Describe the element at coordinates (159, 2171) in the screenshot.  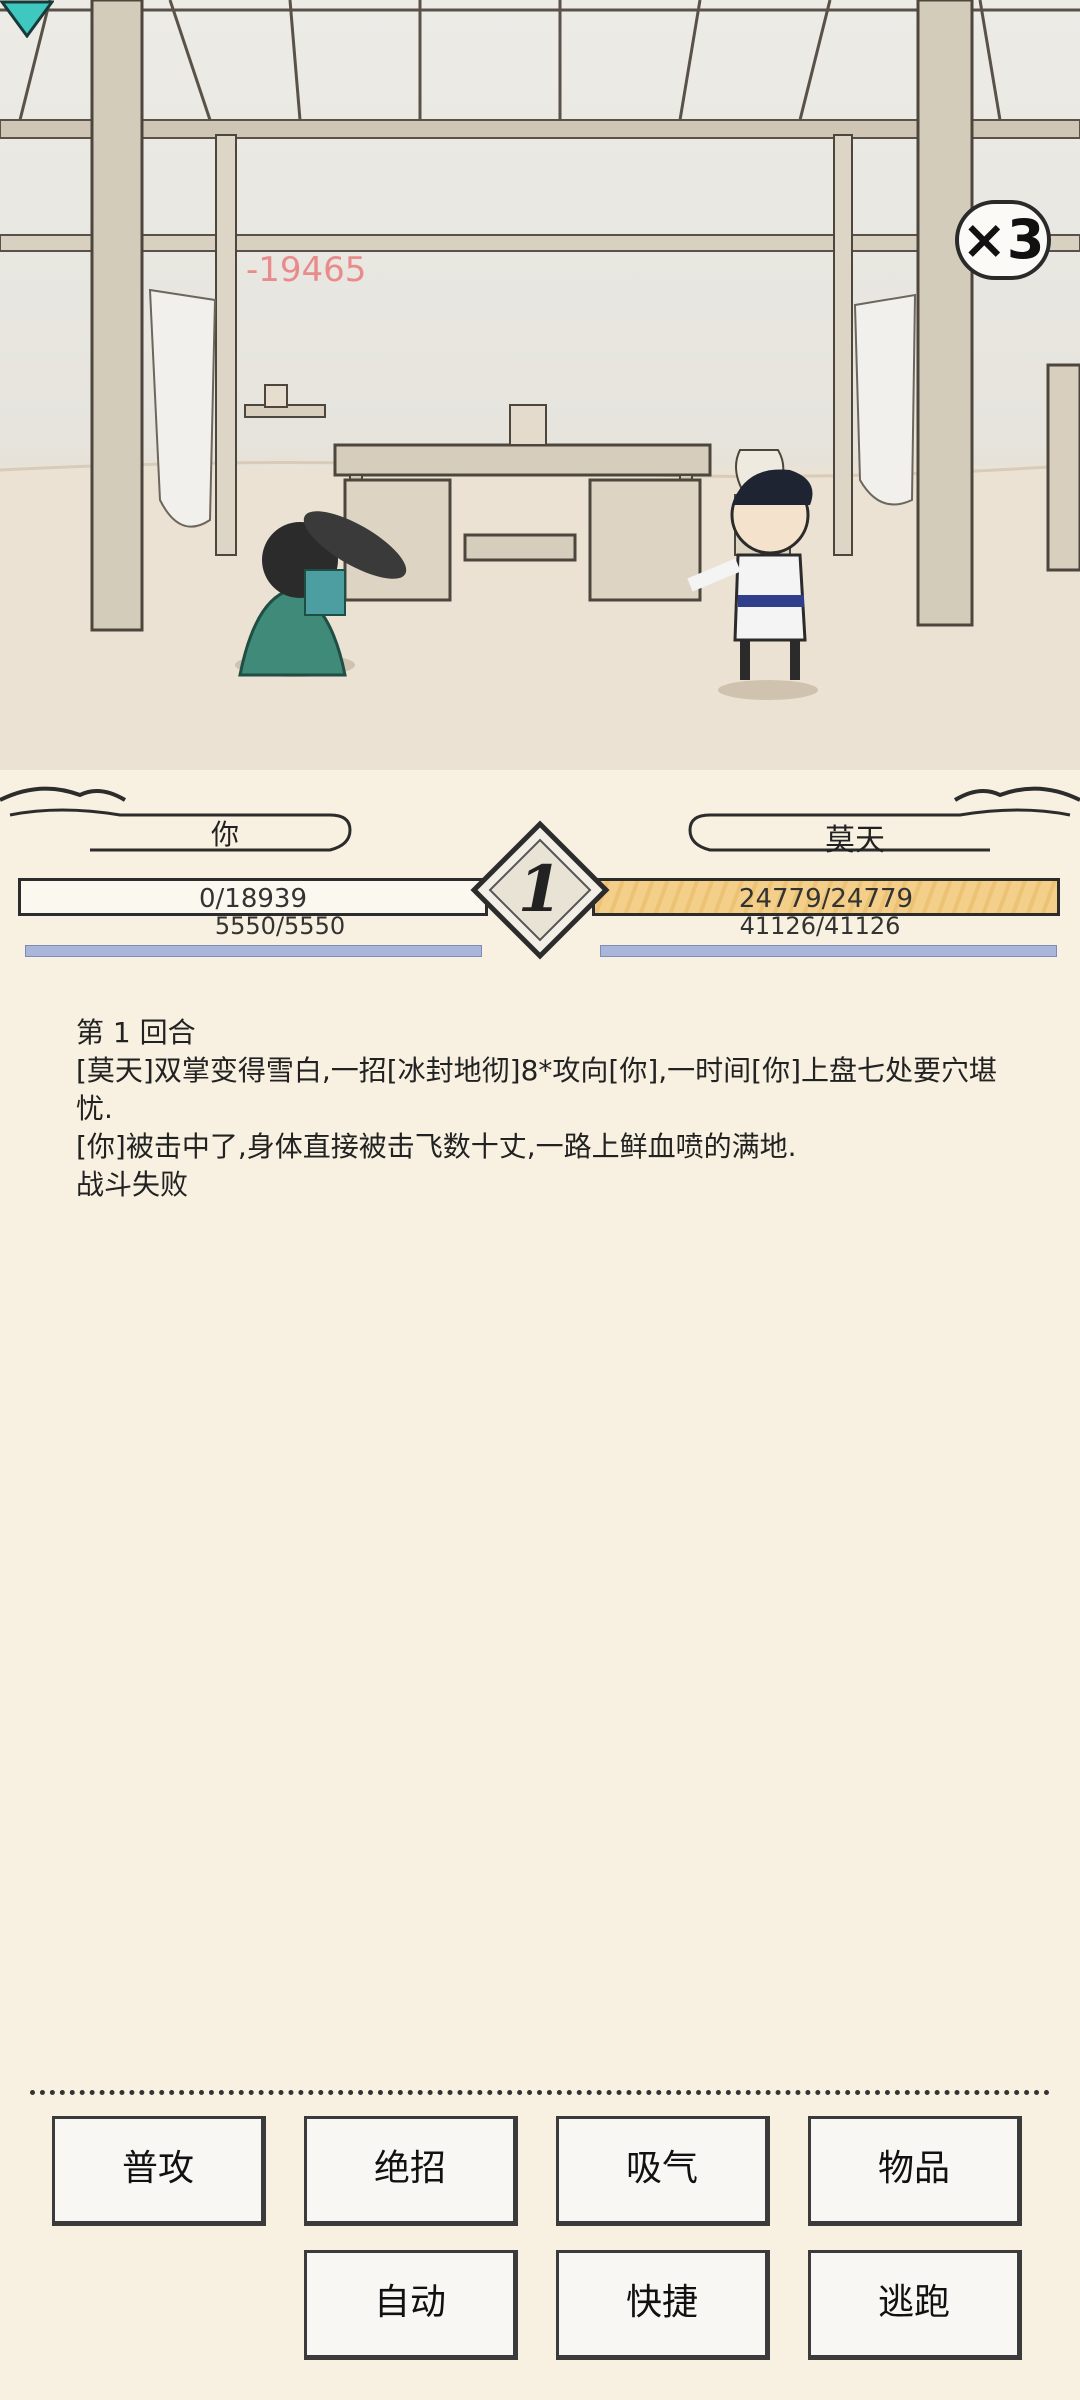
I see `attack-button: 普攻` at that location.